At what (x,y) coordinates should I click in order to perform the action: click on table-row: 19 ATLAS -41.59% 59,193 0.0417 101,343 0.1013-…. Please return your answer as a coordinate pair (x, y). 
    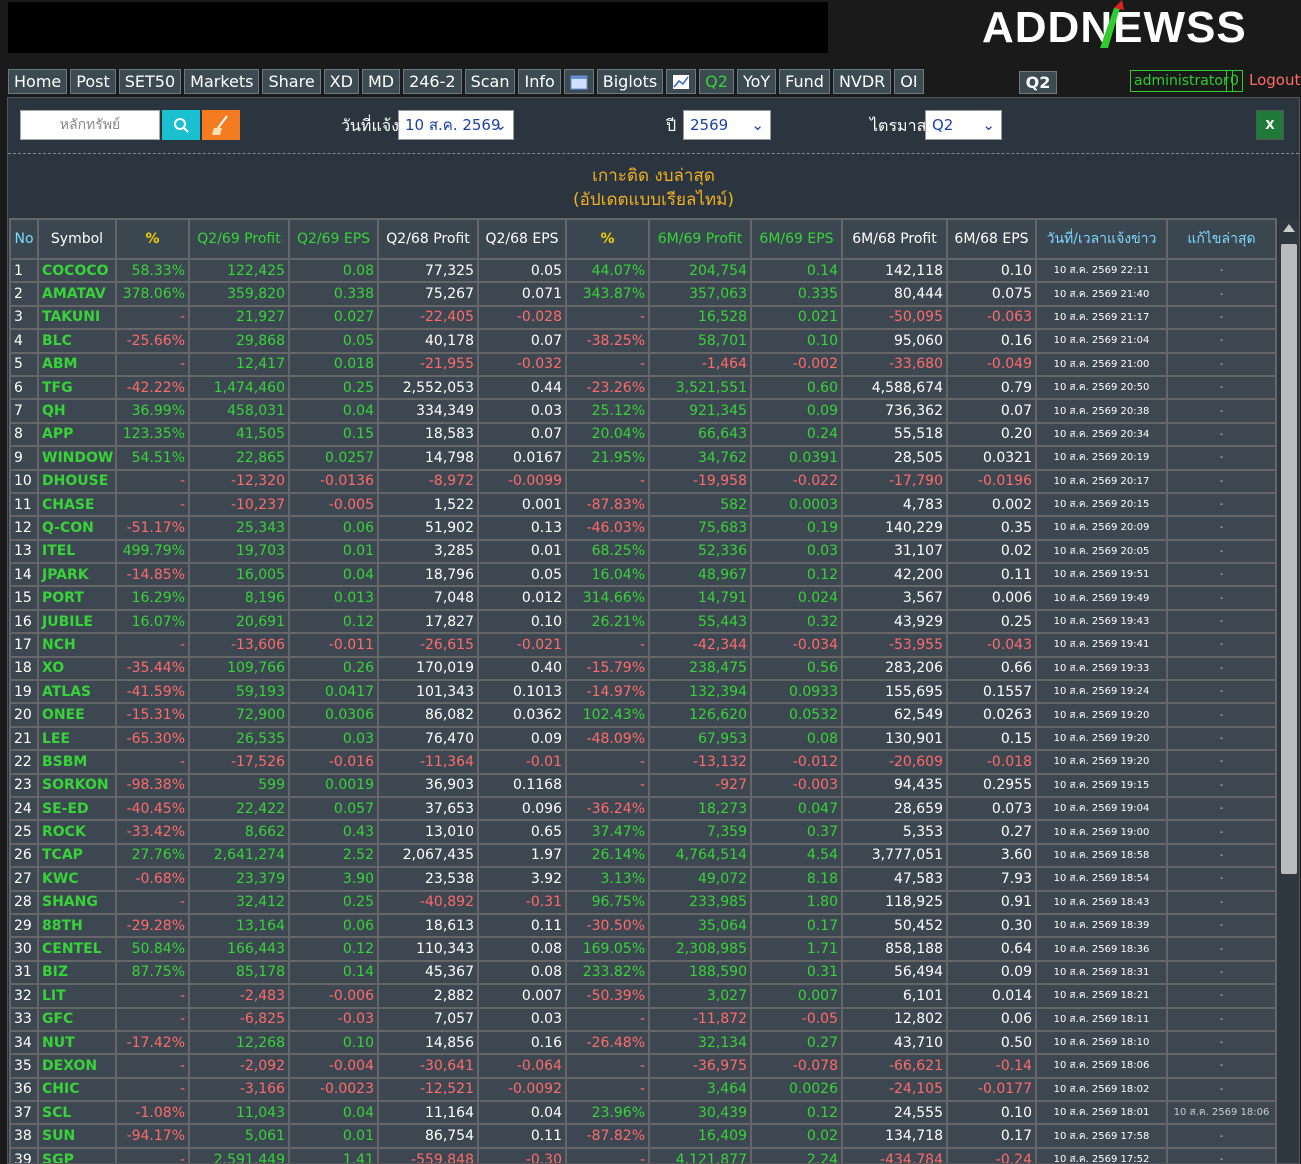
    Looking at the image, I should click on (643, 692).